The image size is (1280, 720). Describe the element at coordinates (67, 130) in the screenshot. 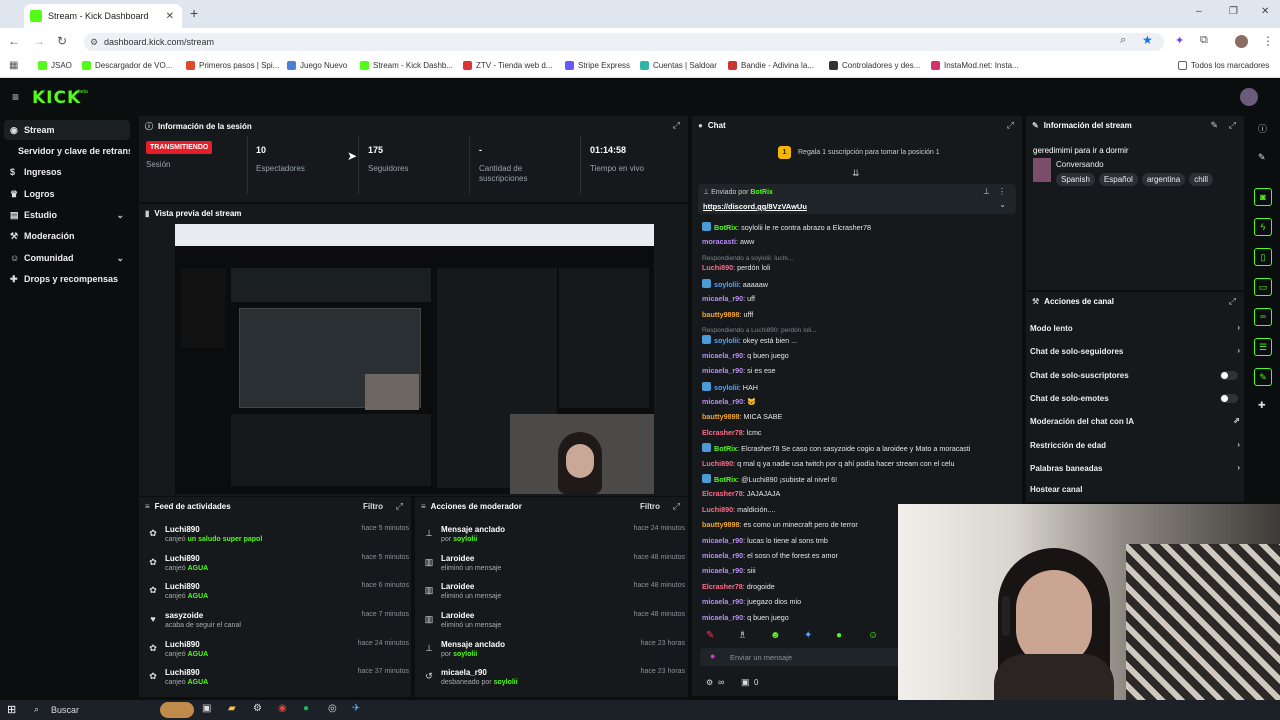

I see `sidebar-item-stream: ◉ Stream` at that location.